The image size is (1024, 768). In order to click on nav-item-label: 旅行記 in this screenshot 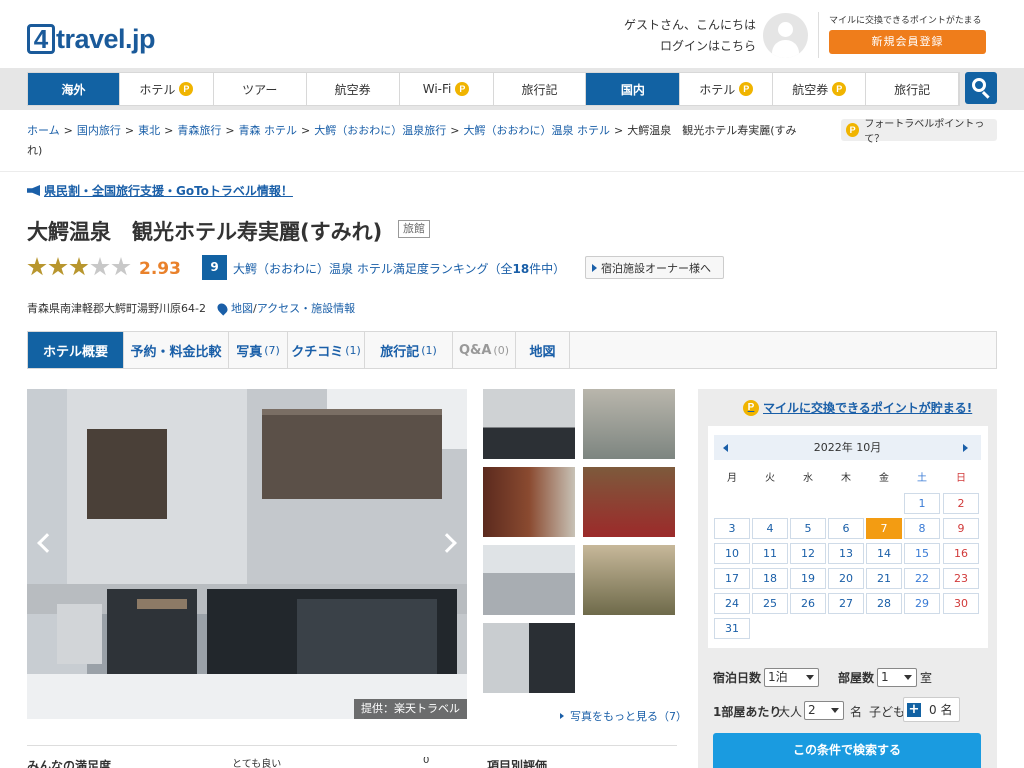, I will do `click(912, 89)`.